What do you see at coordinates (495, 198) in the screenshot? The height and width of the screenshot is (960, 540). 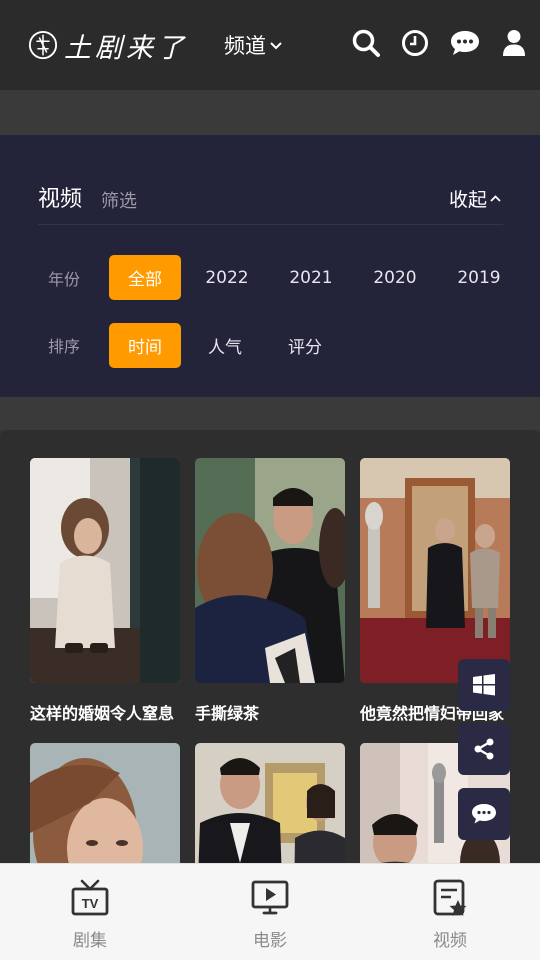 I see `chevron-up-icon` at bounding box center [495, 198].